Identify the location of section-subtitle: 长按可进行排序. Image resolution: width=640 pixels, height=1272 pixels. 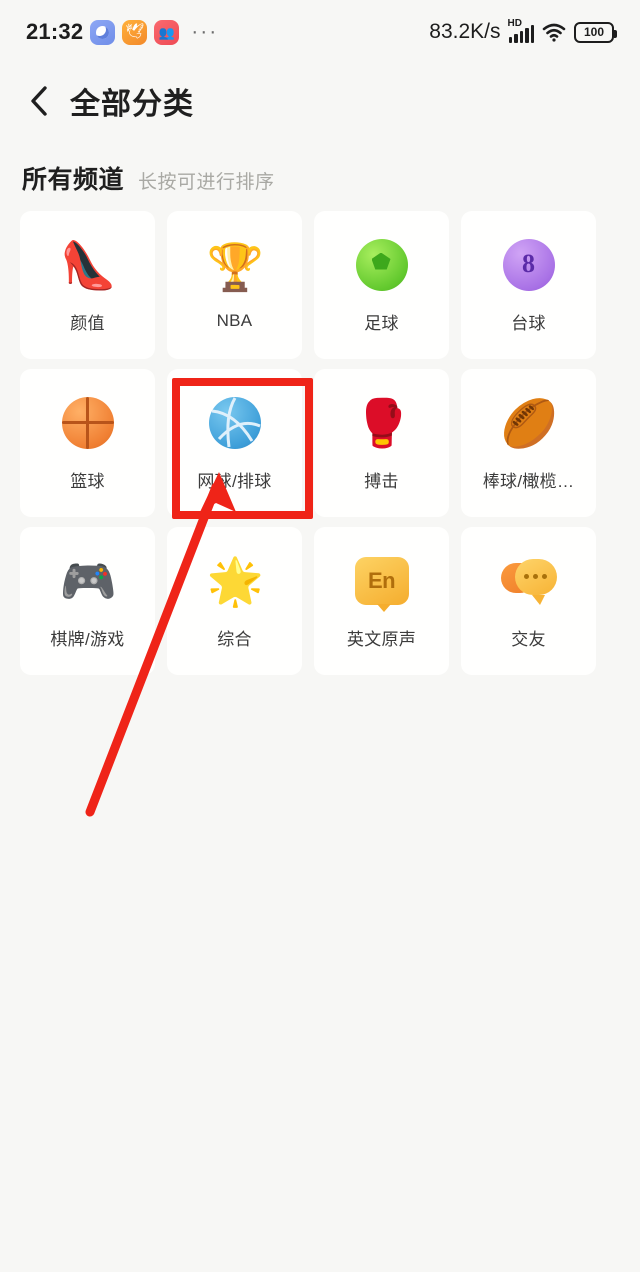
(206, 182).